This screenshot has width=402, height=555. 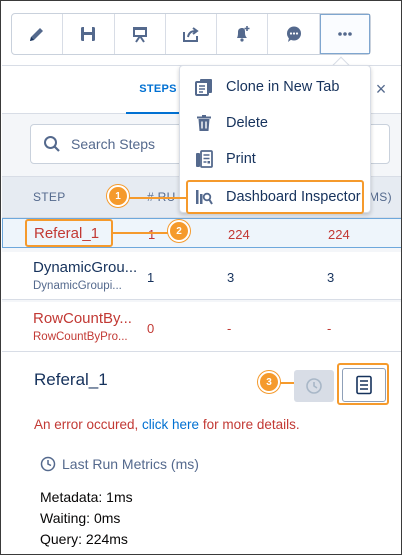 I want to click on metrics-title: Last Run Metrics (ms), so click(x=130, y=464).